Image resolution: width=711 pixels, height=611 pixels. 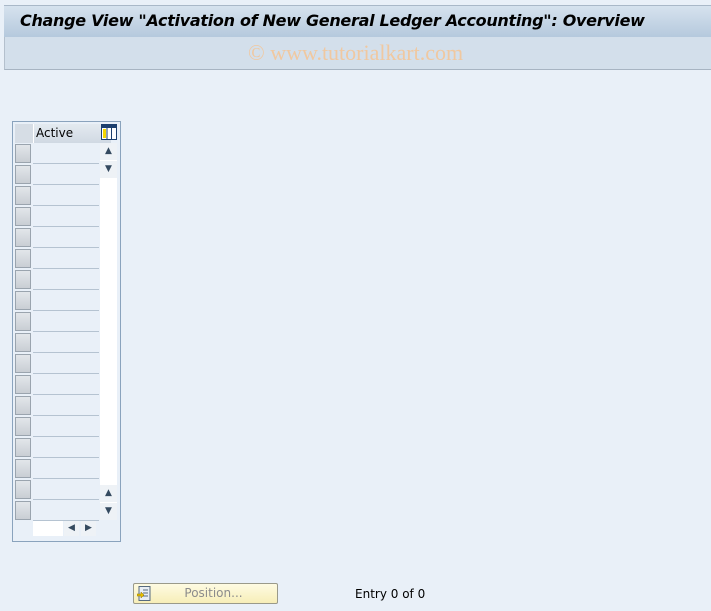 I want to click on horizontal-scrollbar: ◀ ▶, so click(x=66, y=529).